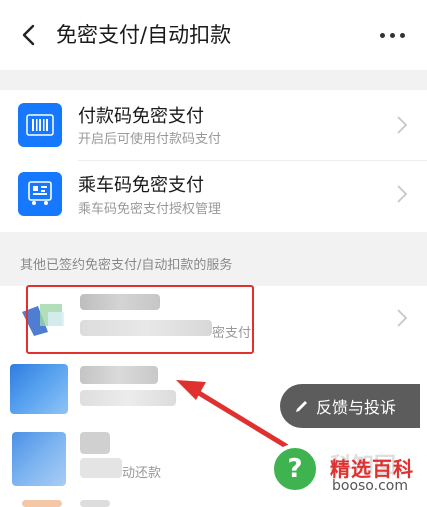 The width and height of the screenshot is (427, 507). Describe the element at coordinates (126, 265) in the screenshot. I see `section-label: 其他已签约免密支付/自动扣款的服务` at that location.